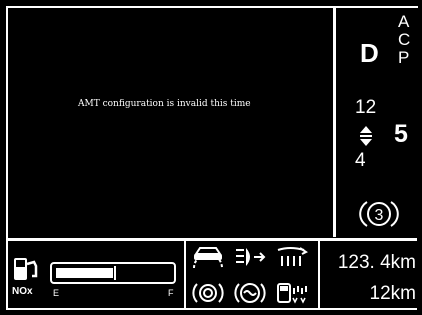 This screenshot has height=315, width=422. What do you see at coordinates (369, 53) in the screenshot?
I see `gear-mode: D` at bounding box center [369, 53].